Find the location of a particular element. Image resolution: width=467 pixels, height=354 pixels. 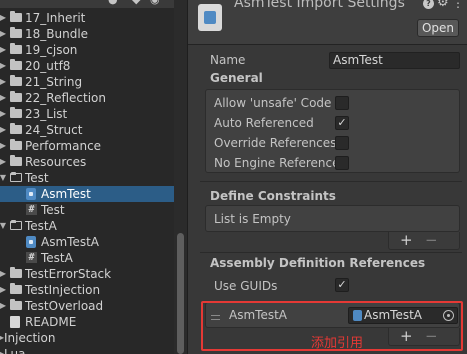

project-scrollbar is located at coordinates (180, 177).